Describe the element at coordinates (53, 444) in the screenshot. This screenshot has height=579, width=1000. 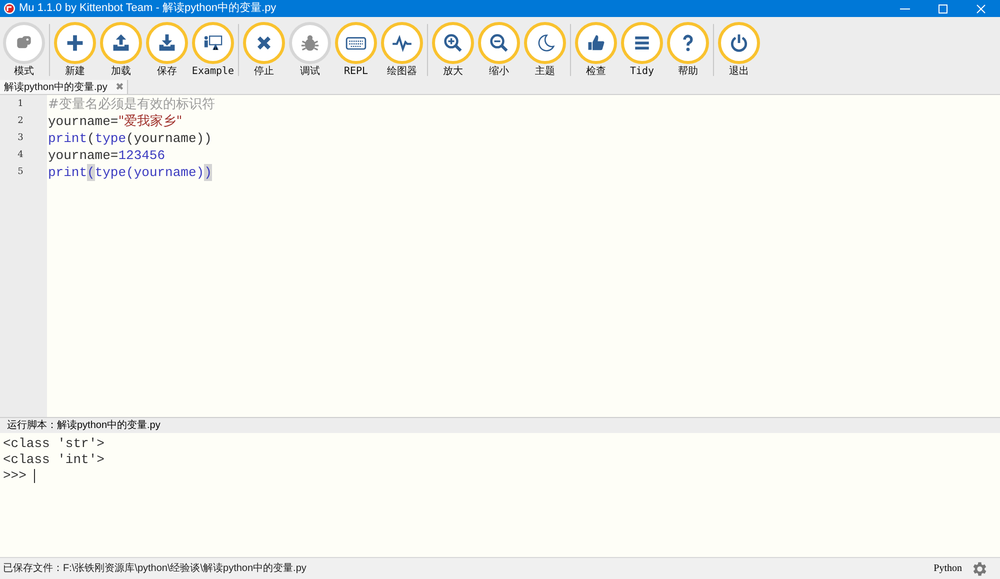
I see `output-line: <class 'str'>` at that location.